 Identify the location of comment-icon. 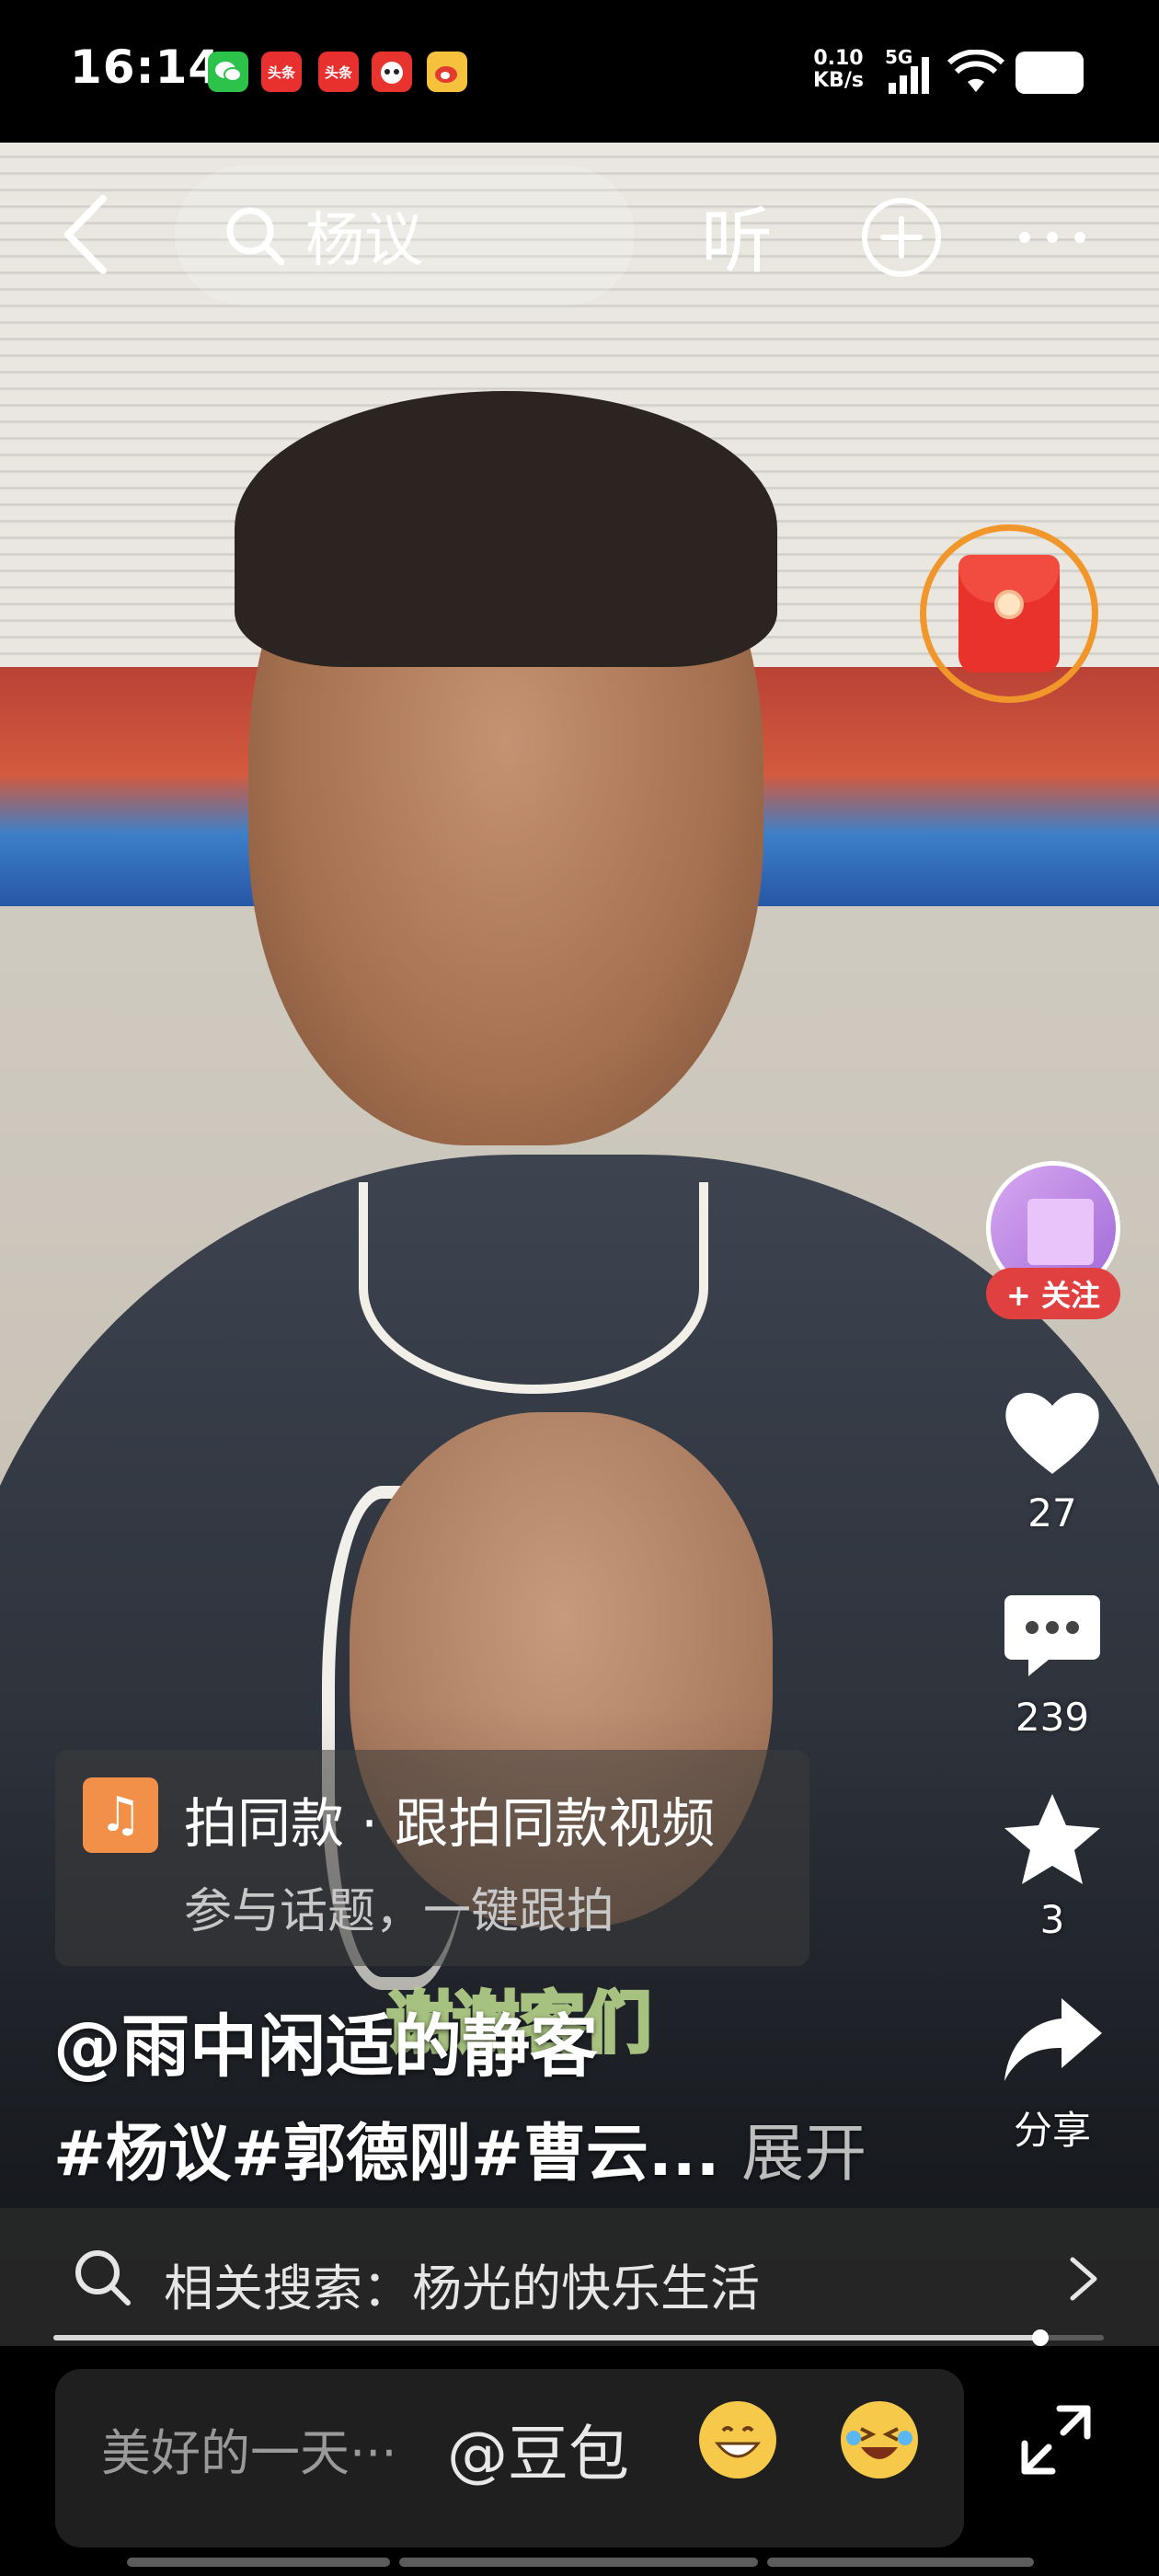
(1052, 1635).